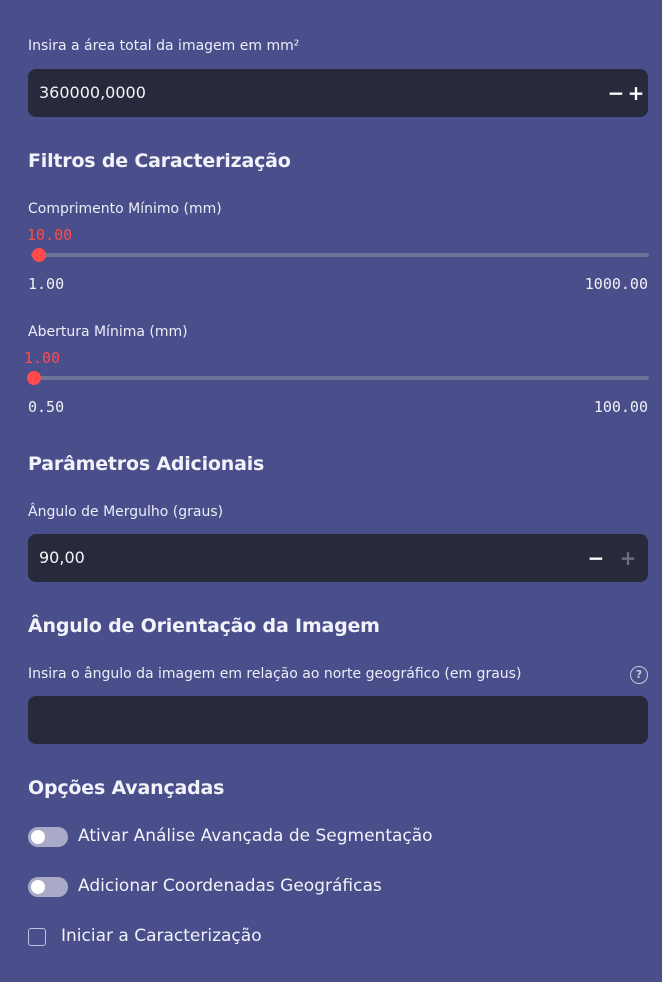 The image size is (662, 982). Describe the element at coordinates (92, 93) in the screenshot. I see `area-input-value: 360000,0000` at that location.